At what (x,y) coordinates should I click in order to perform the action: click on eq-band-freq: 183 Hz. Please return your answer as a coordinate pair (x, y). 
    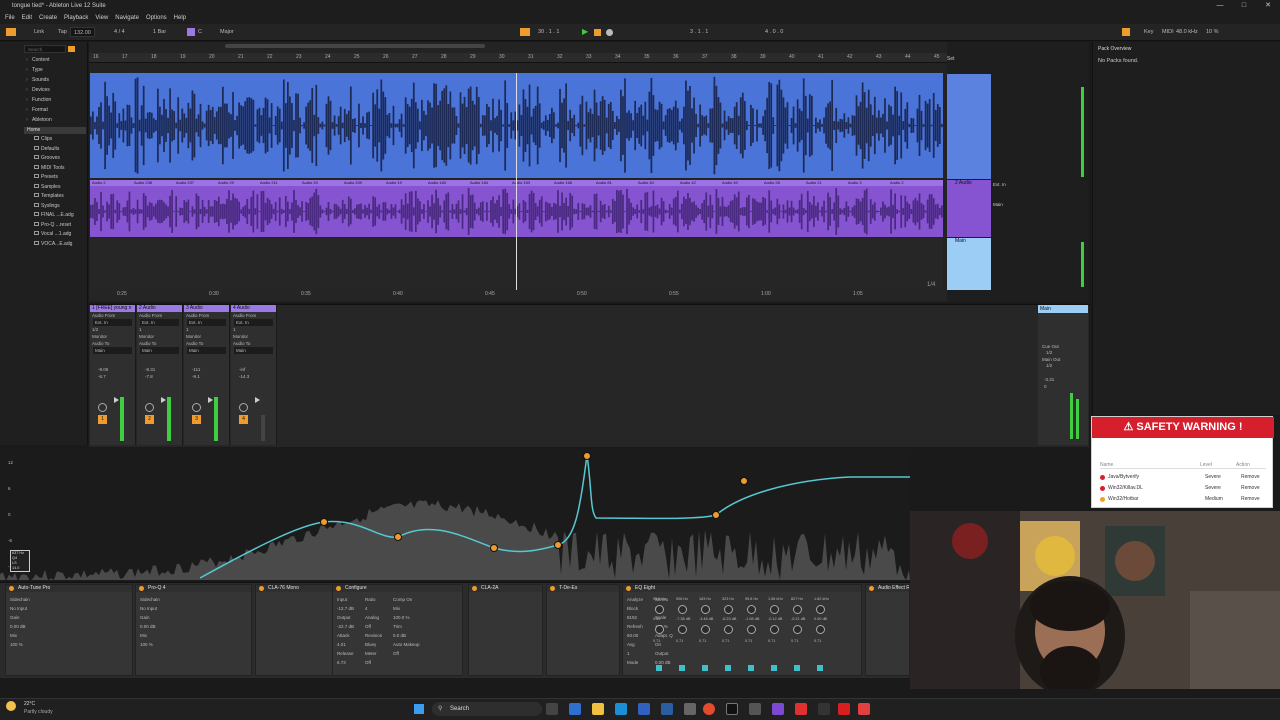
    Looking at the image, I should click on (705, 599).